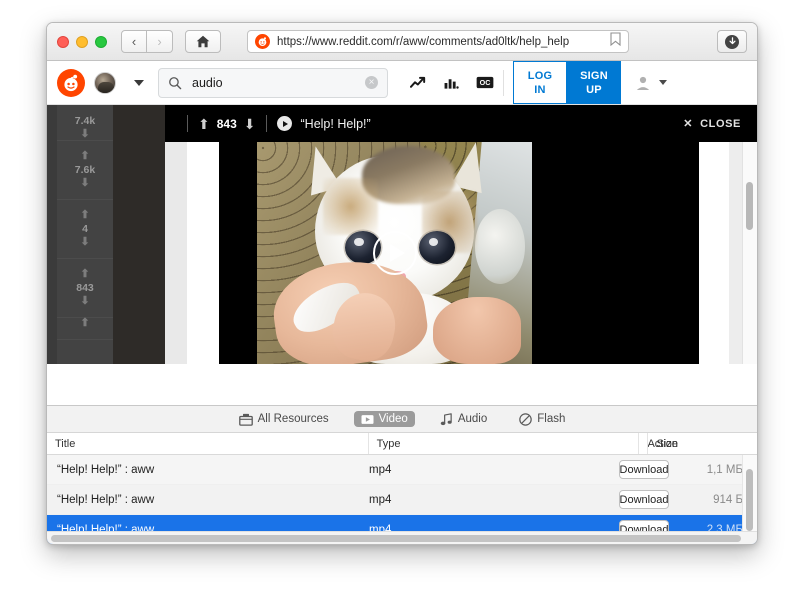  I want to click on page-scrollbar-thumb, so click(749, 206).